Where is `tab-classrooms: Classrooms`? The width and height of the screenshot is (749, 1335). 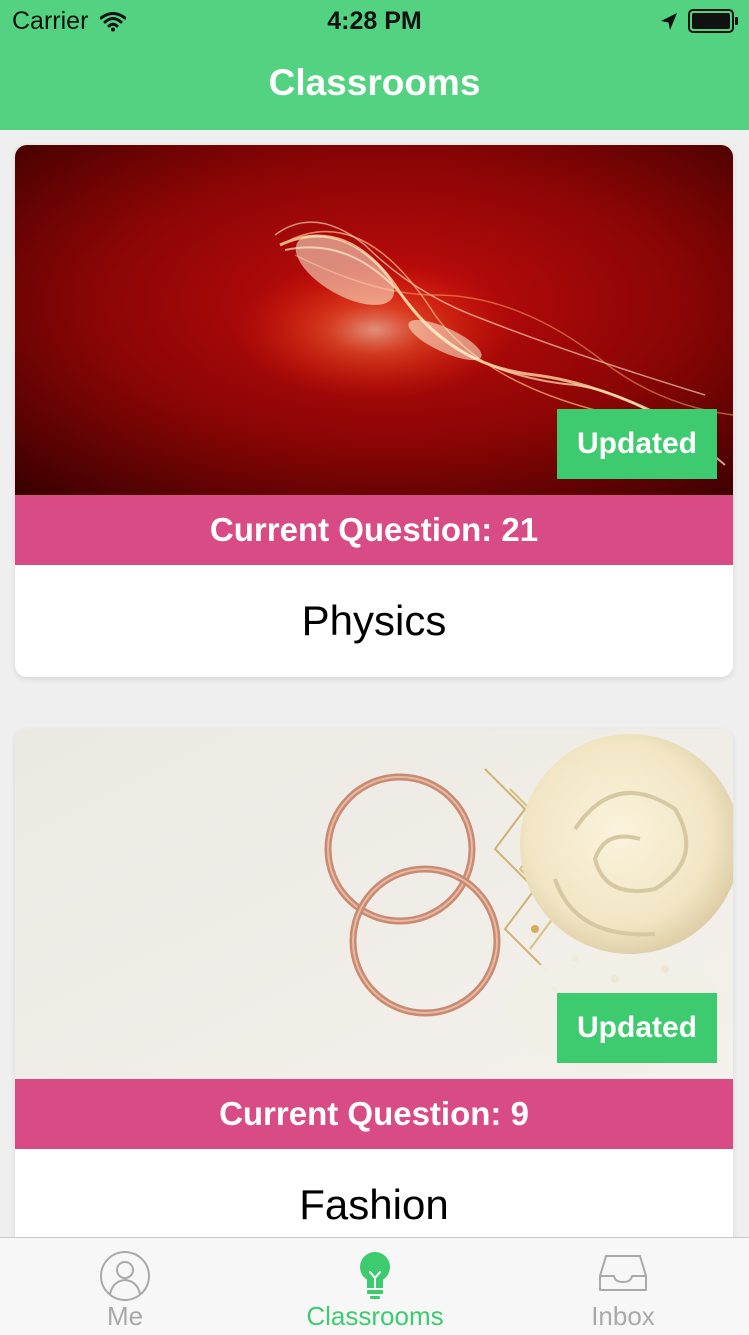 tab-classrooms: Classrooms is located at coordinates (375, 1286).